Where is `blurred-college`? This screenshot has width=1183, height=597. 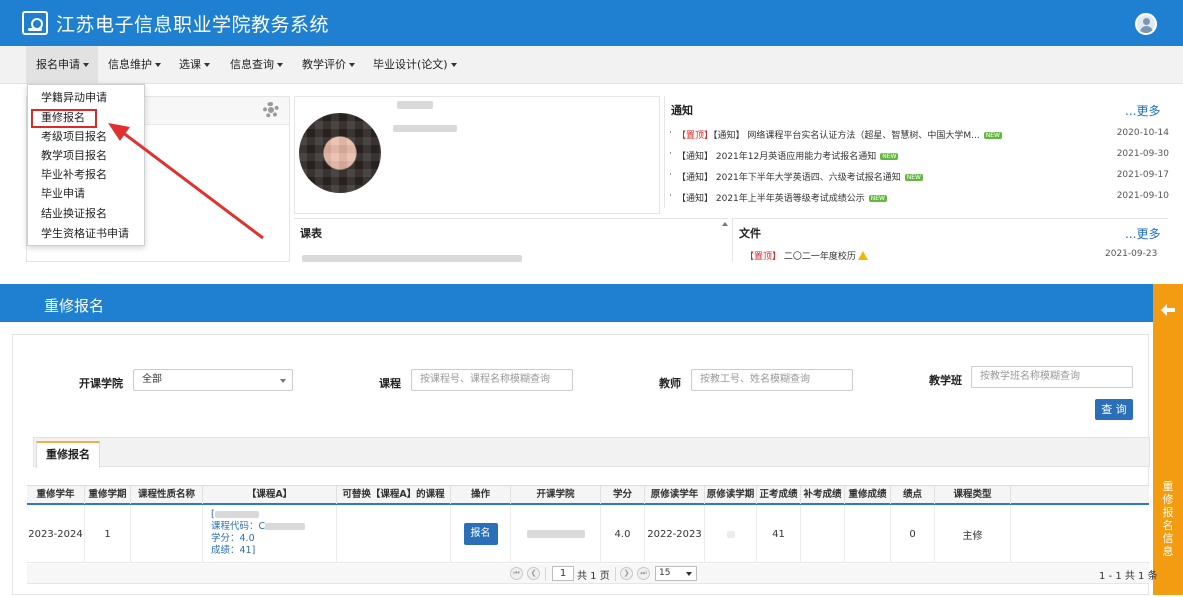 blurred-college is located at coordinates (555, 534).